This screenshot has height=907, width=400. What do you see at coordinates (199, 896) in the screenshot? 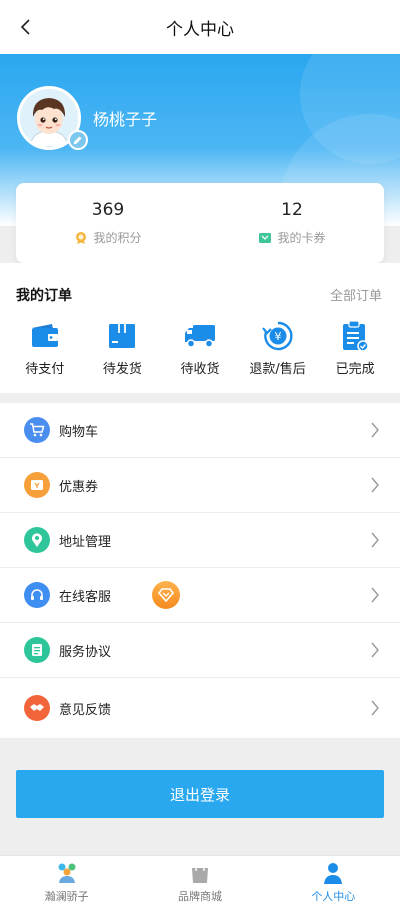
I see `tab-label: 品牌商城` at bounding box center [199, 896].